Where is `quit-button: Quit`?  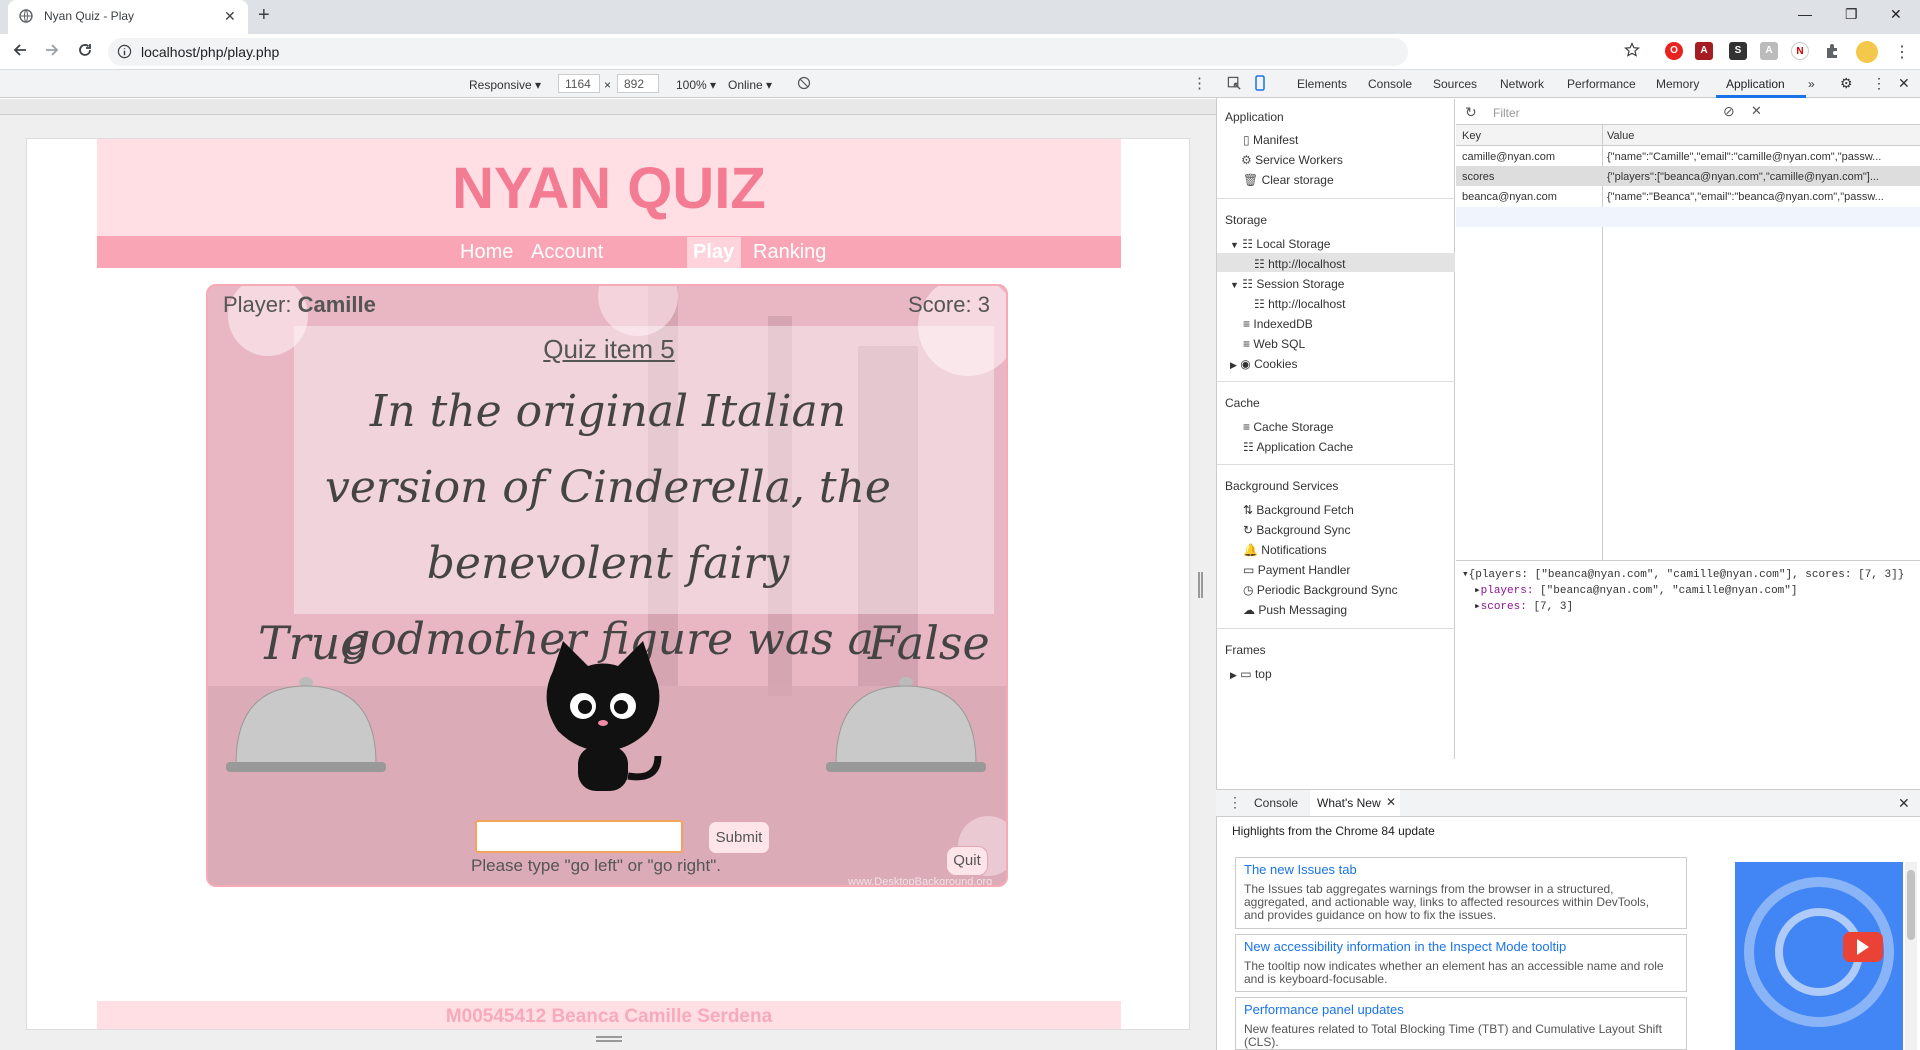 quit-button: Quit is located at coordinates (967, 861).